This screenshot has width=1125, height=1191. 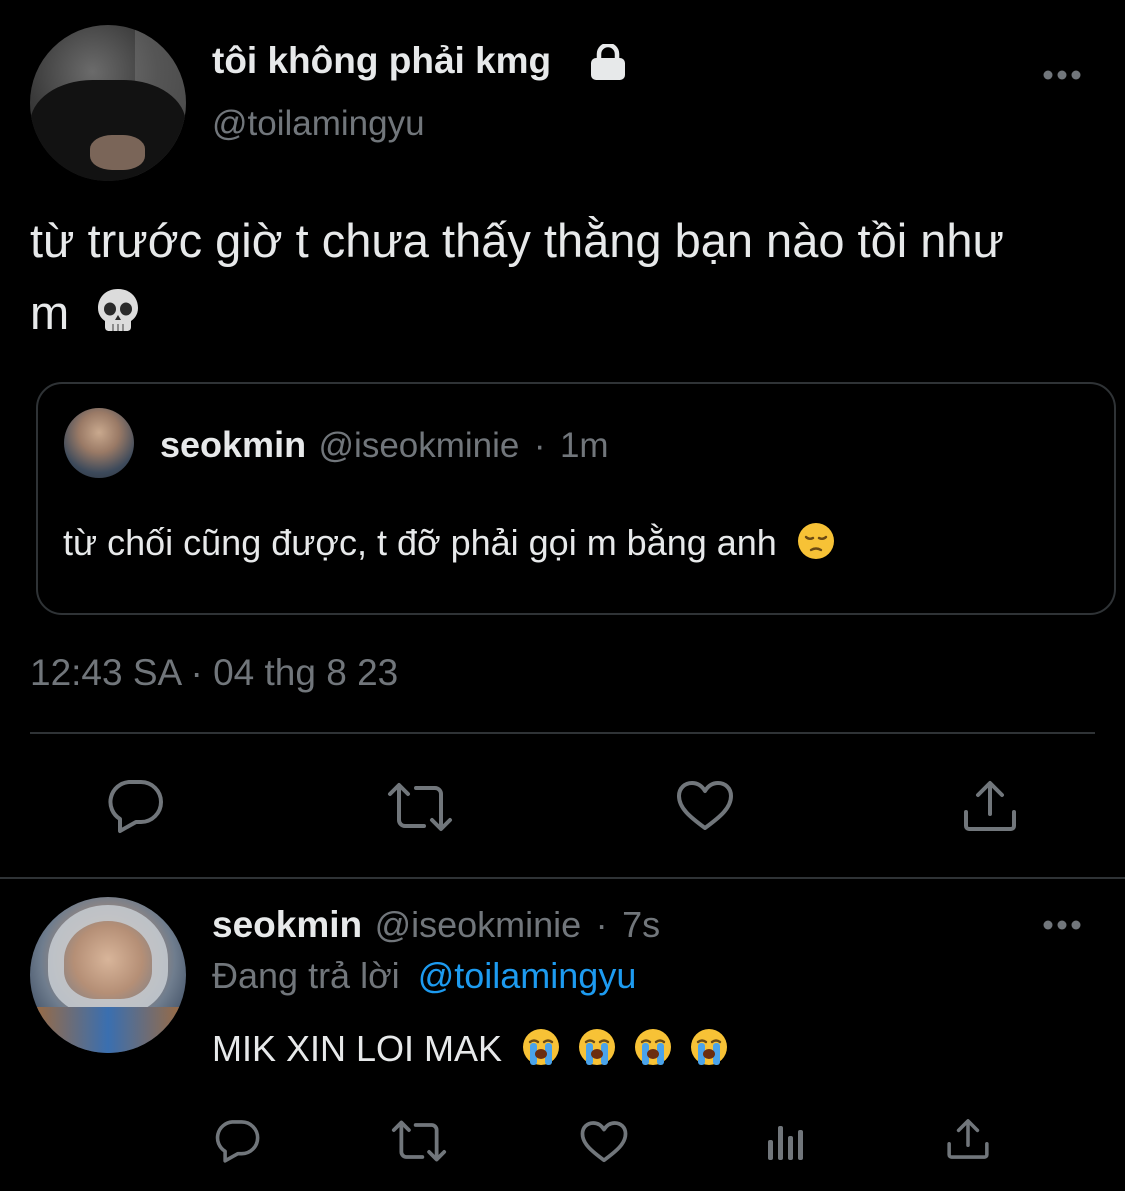 What do you see at coordinates (233, 444) in the screenshot?
I see `quoted-author-display-name: seokmin` at bounding box center [233, 444].